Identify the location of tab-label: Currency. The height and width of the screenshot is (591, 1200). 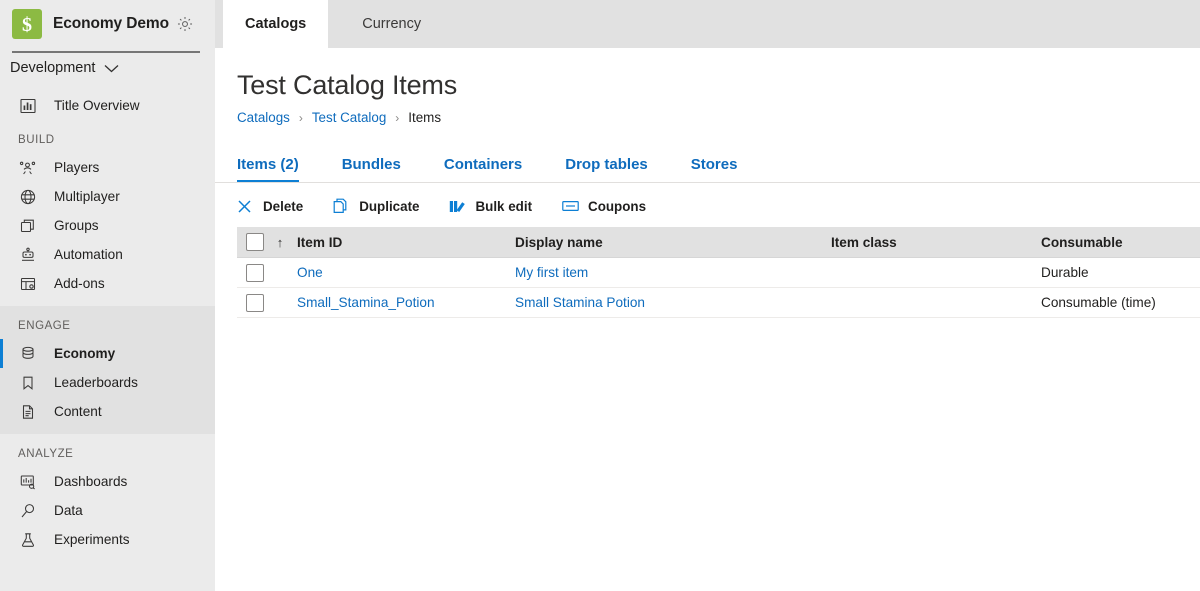
(392, 24).